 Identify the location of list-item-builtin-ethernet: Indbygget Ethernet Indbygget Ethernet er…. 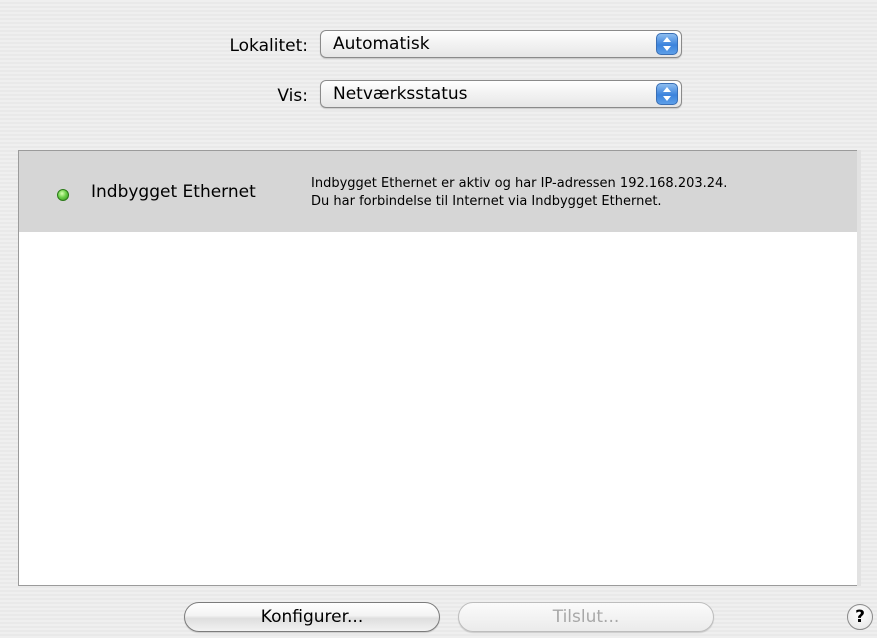
(438, 191).